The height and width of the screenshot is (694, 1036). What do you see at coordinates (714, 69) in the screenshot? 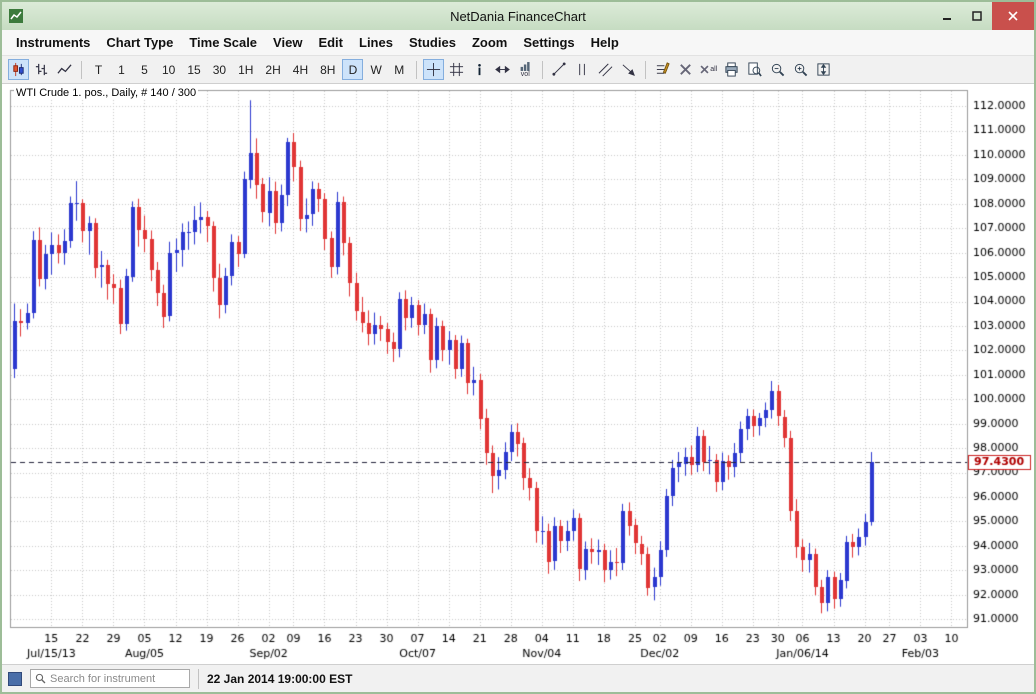
I see `delete-all-label: all` at bounding box center [714, 69].